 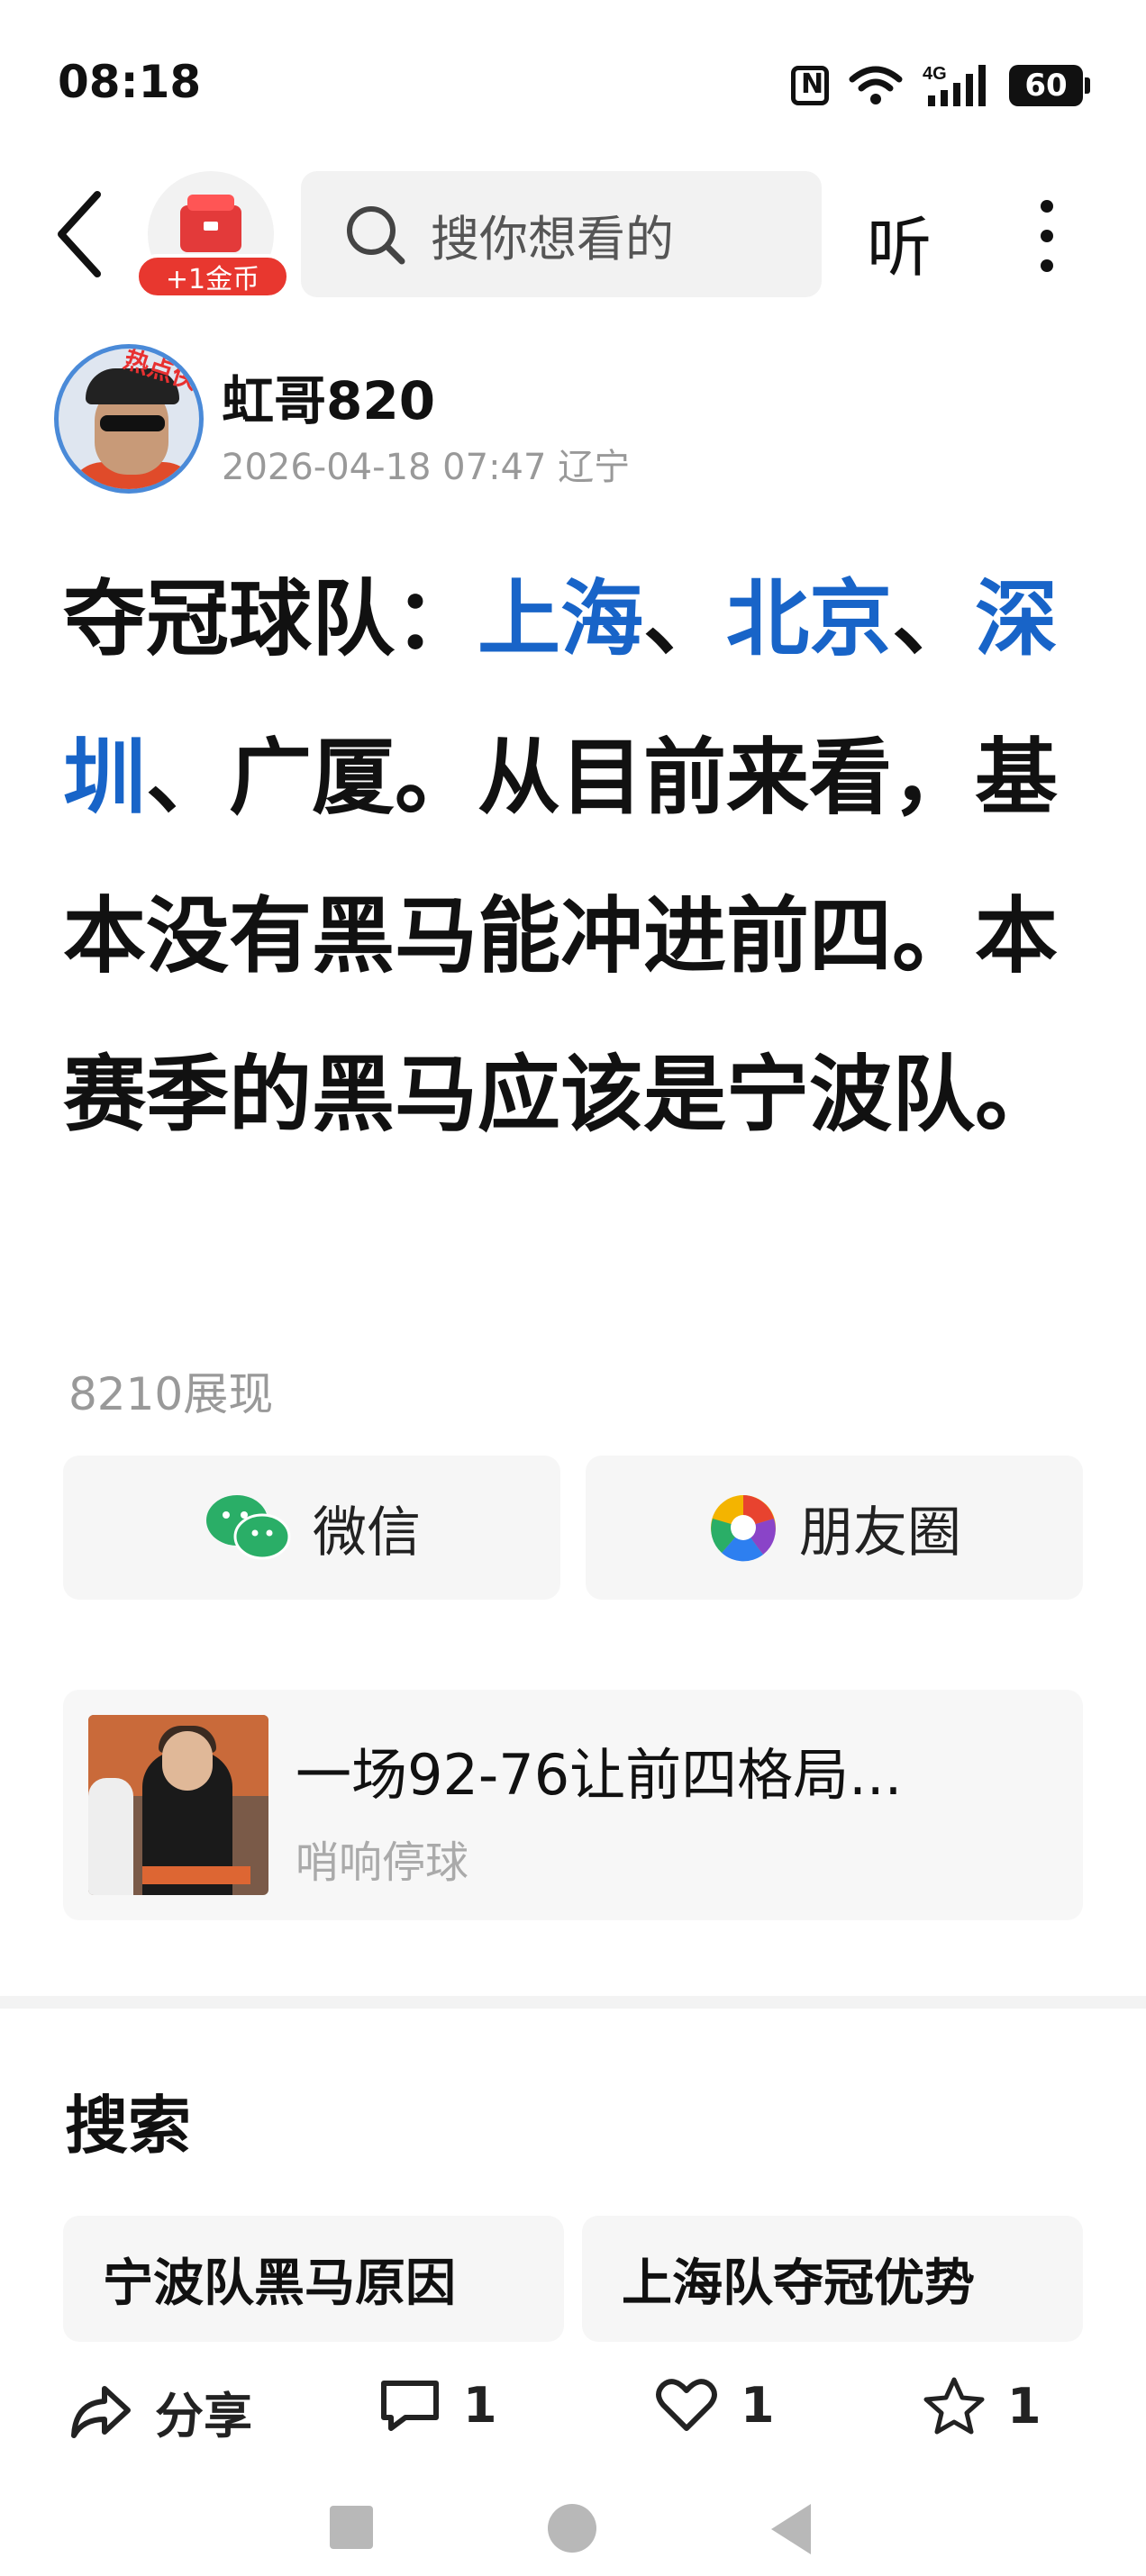 I want to click on share-wechat-button: 微信, so click(x=311, y=1528).